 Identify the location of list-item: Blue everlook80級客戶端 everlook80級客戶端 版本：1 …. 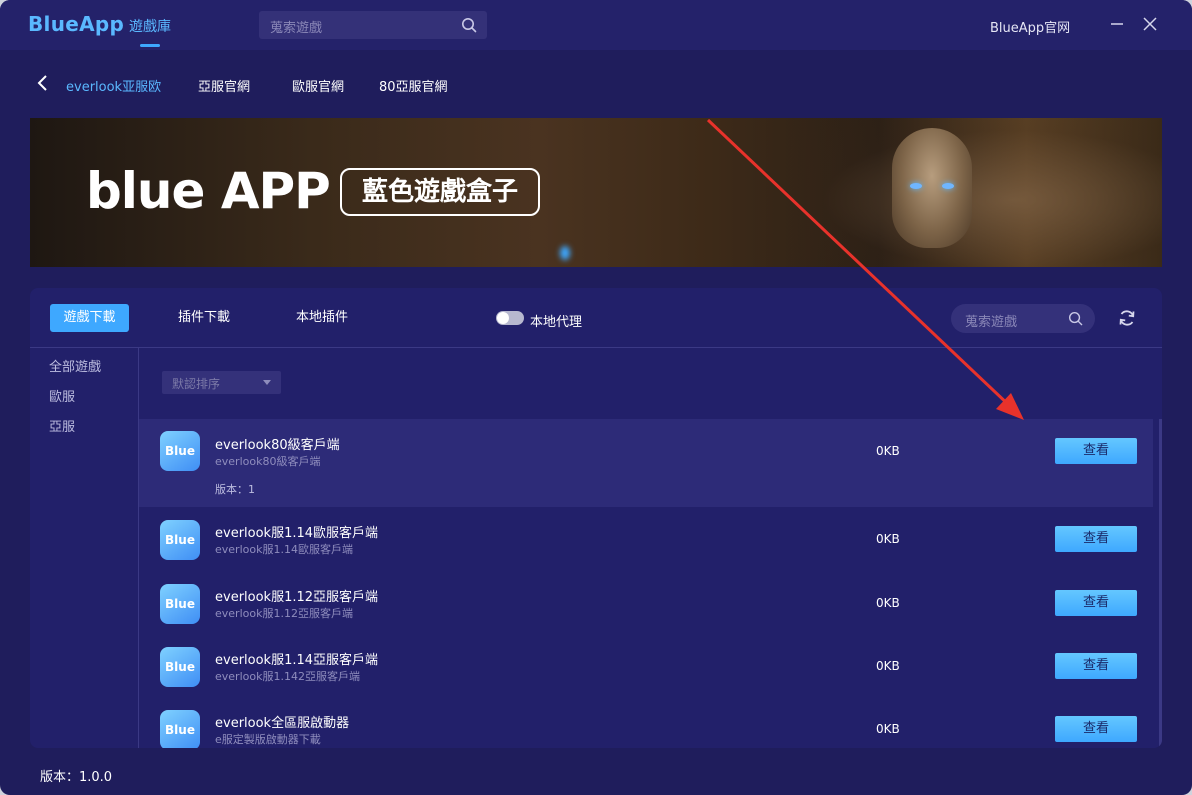
(646, 463).